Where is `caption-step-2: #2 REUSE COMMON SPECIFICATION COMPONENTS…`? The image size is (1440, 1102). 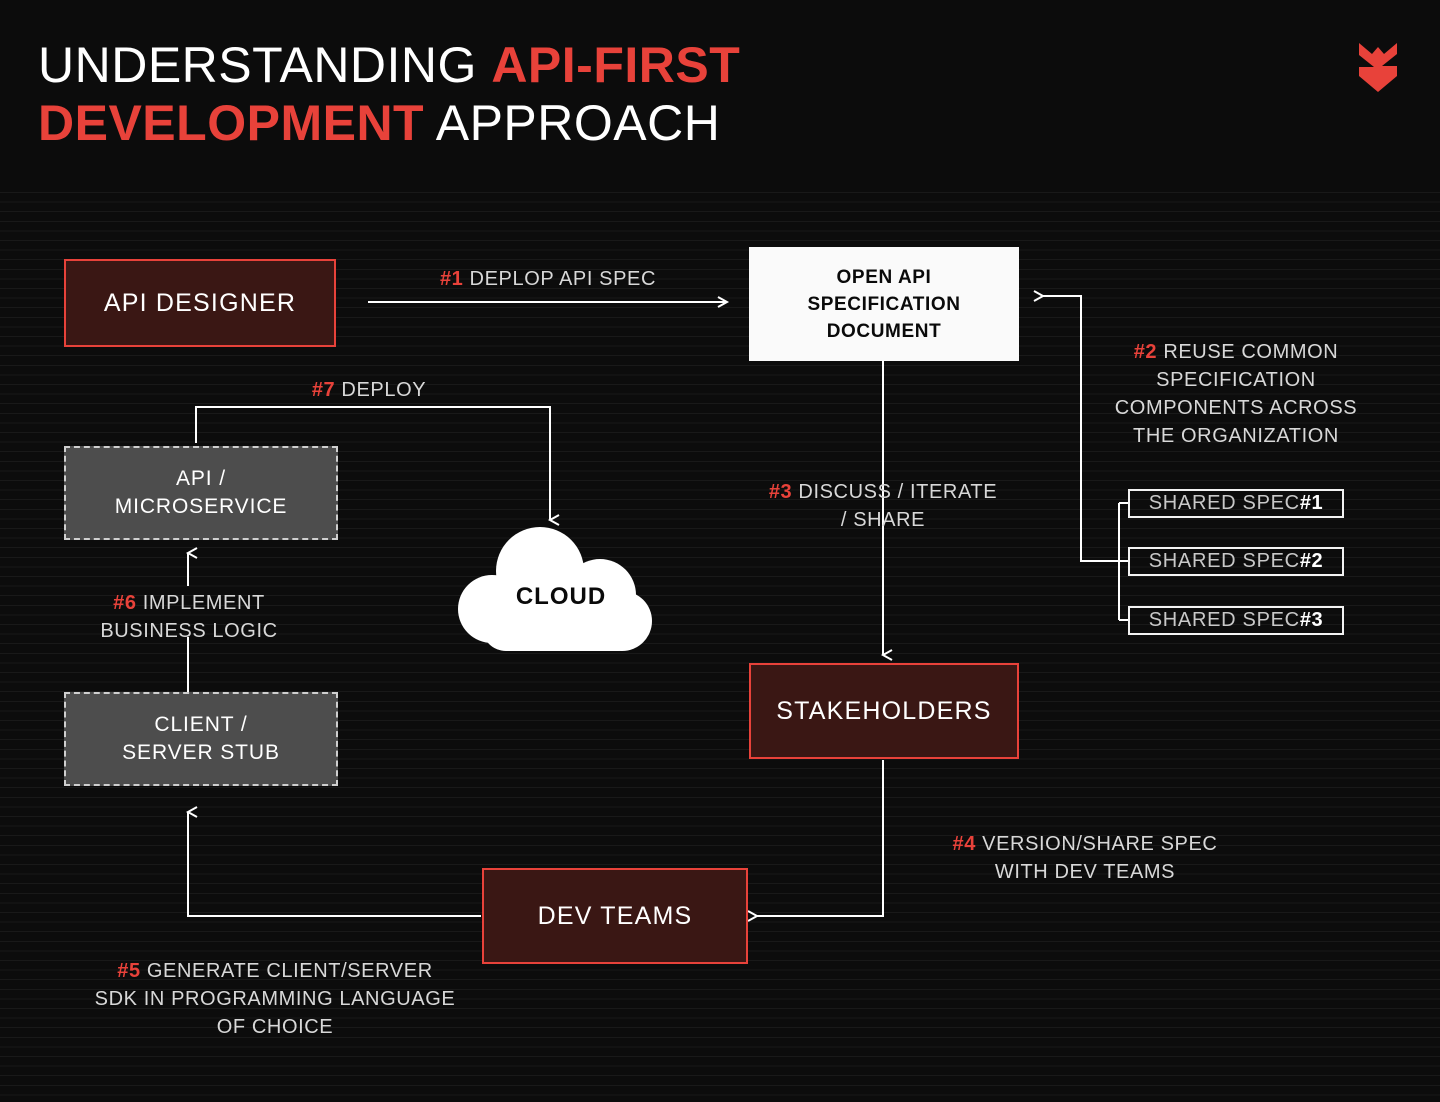 caption-step-2: #2 REUSE COMMON SPECIFICATION COMPONENTS… is located at coordinates (1236, 394).